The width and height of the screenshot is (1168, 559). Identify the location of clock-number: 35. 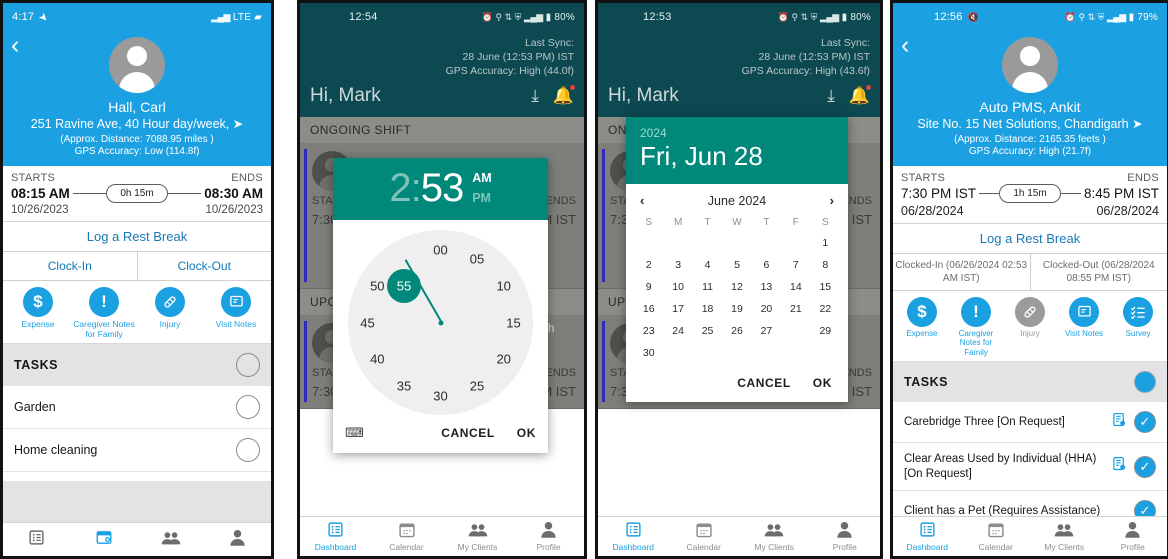
(404, 385).